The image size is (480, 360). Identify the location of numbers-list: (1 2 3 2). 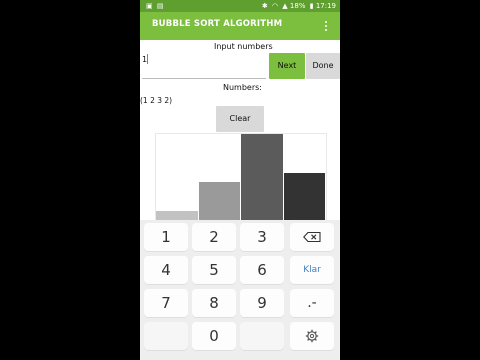
(156, 100).